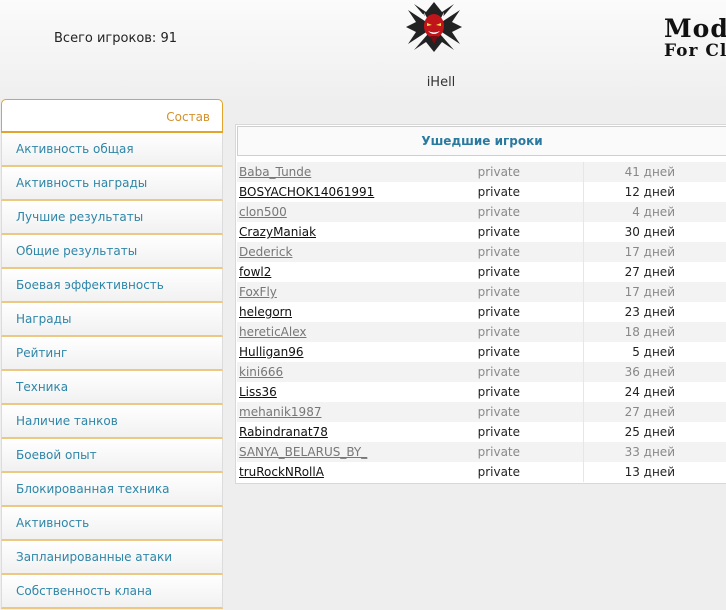  I want to click on brand-logo-line2: For Cla, so click(695, 51).